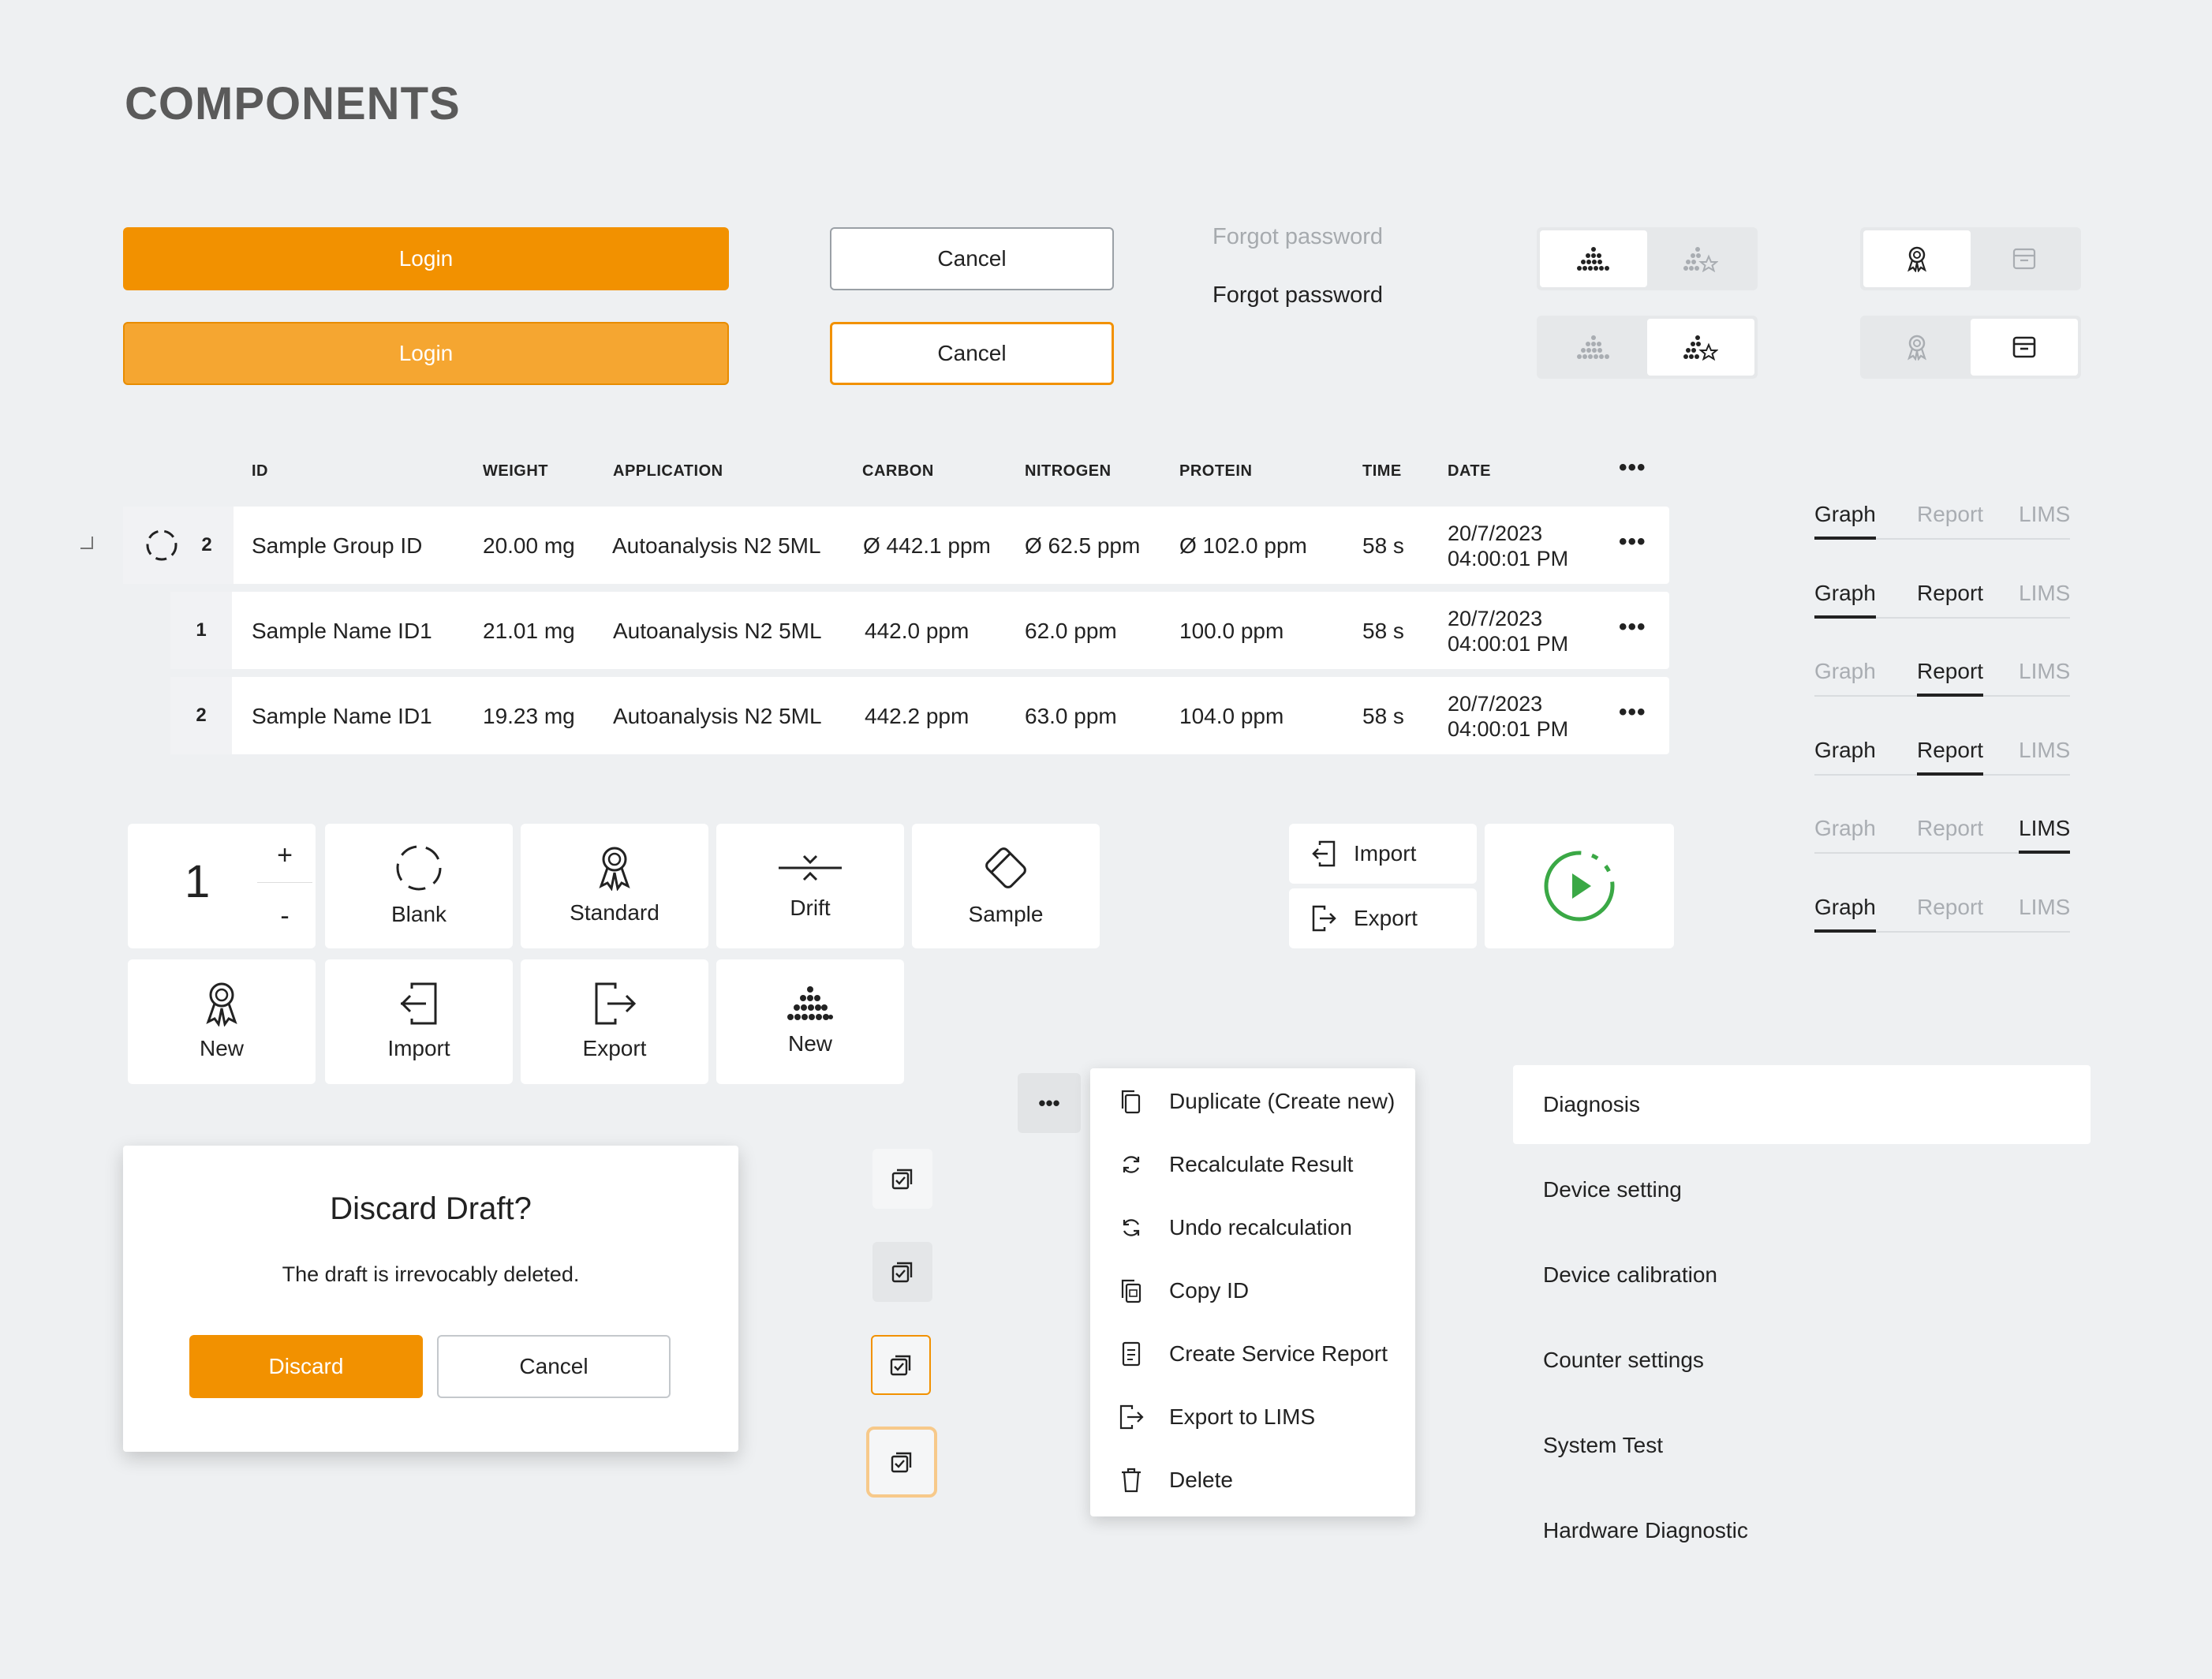 This screenshot has width=2212, height=1679. What do you see at coordinates (1049, 1103) in the screenshot?
I see `more-options-button: •••` at bounding box center [1049, 1103].